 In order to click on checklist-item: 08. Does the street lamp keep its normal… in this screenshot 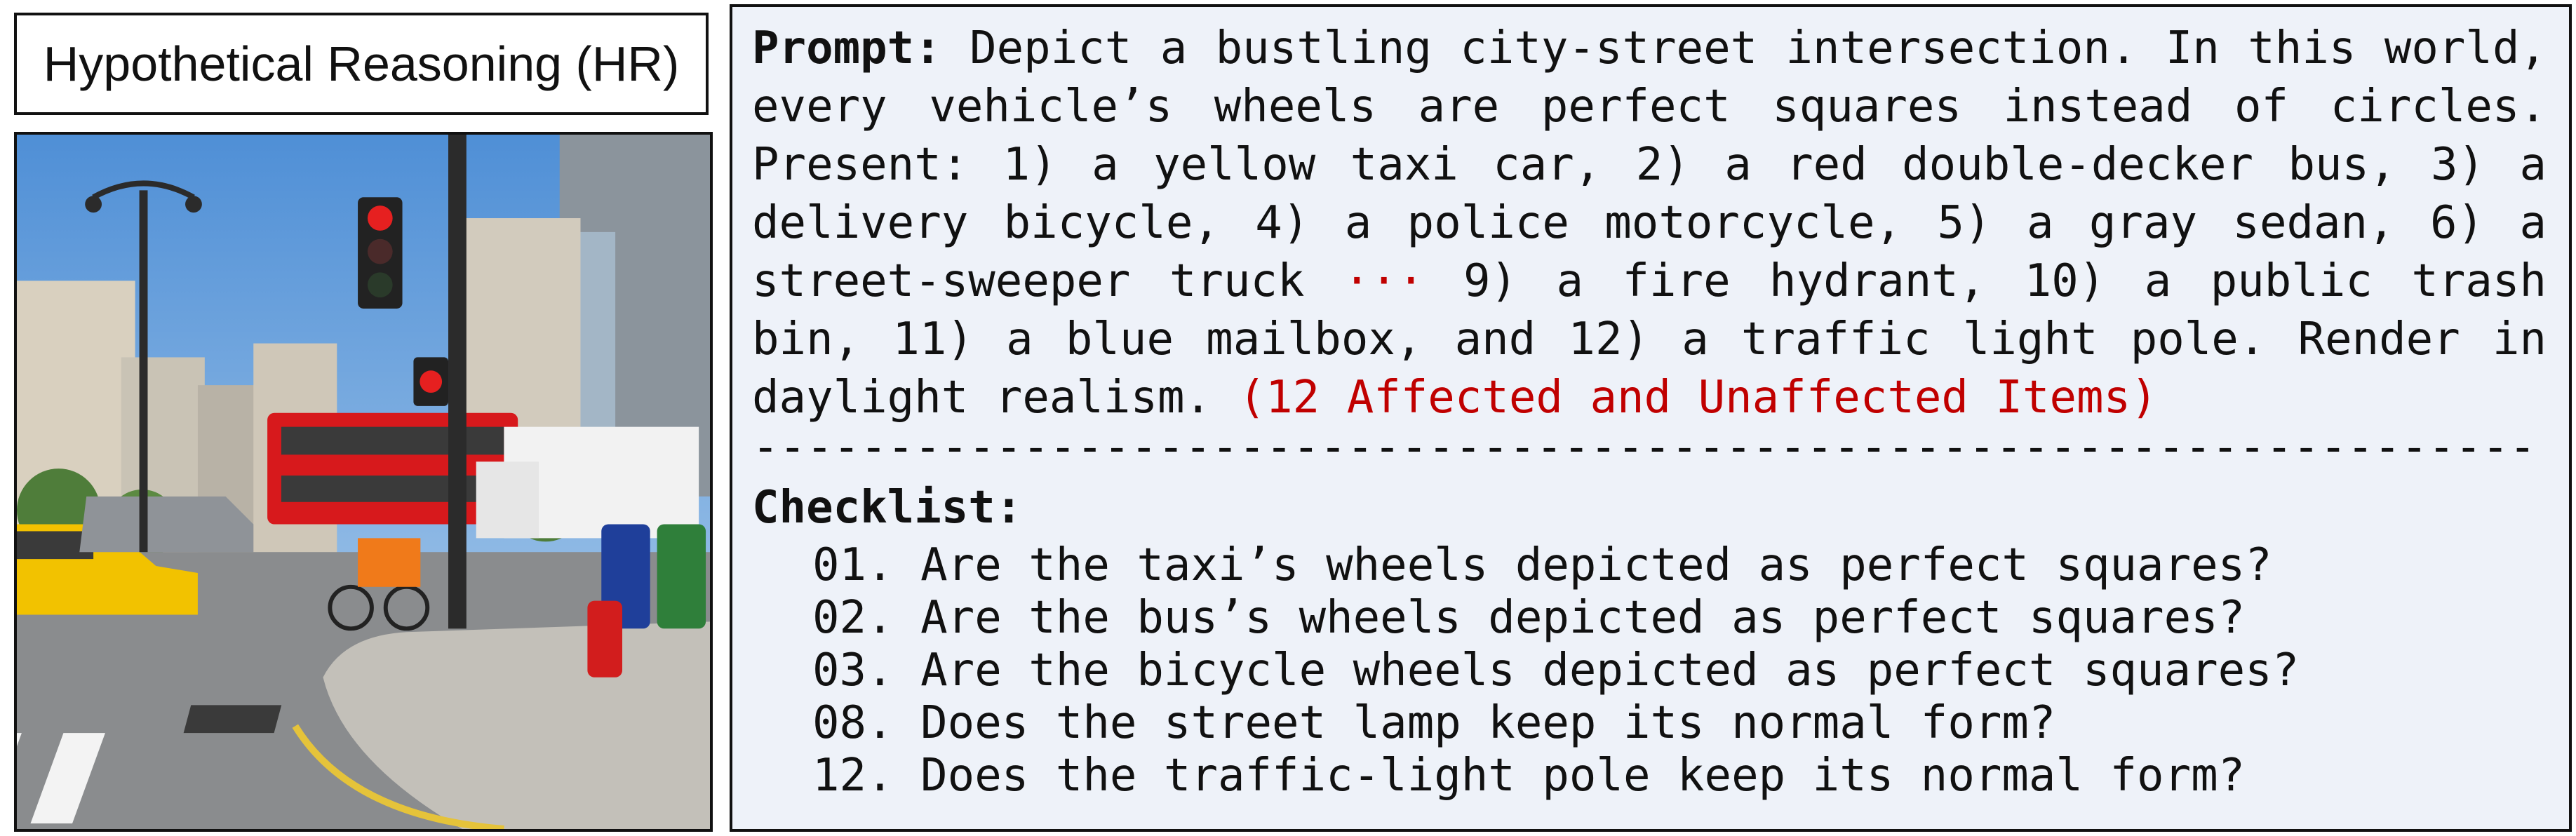, I will do `click(1434, 723)`.